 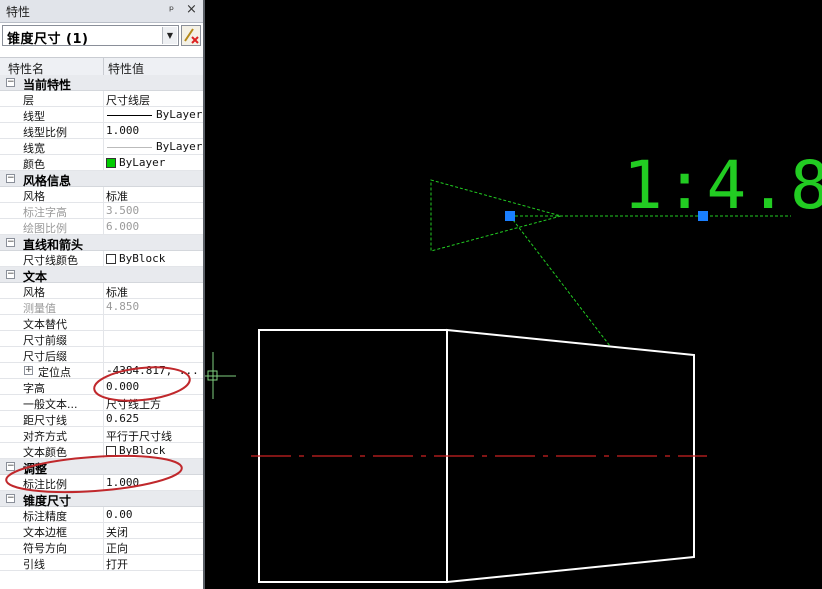 I want to click on property-name: 文本替代, so click(x=45, y=324).